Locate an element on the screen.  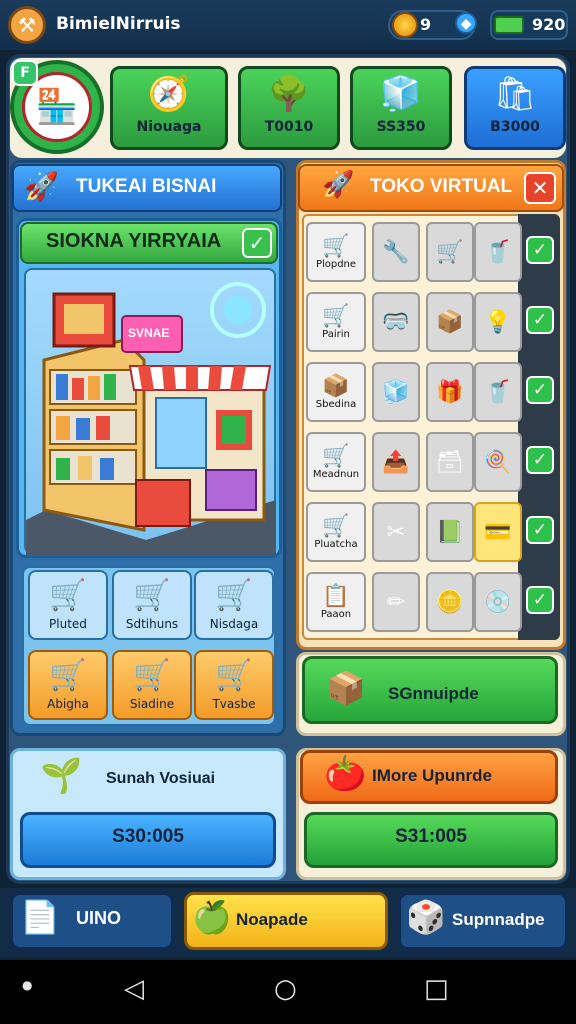
header-card-t0010: 🌳 T0010 is located at coordinates (289, 108).